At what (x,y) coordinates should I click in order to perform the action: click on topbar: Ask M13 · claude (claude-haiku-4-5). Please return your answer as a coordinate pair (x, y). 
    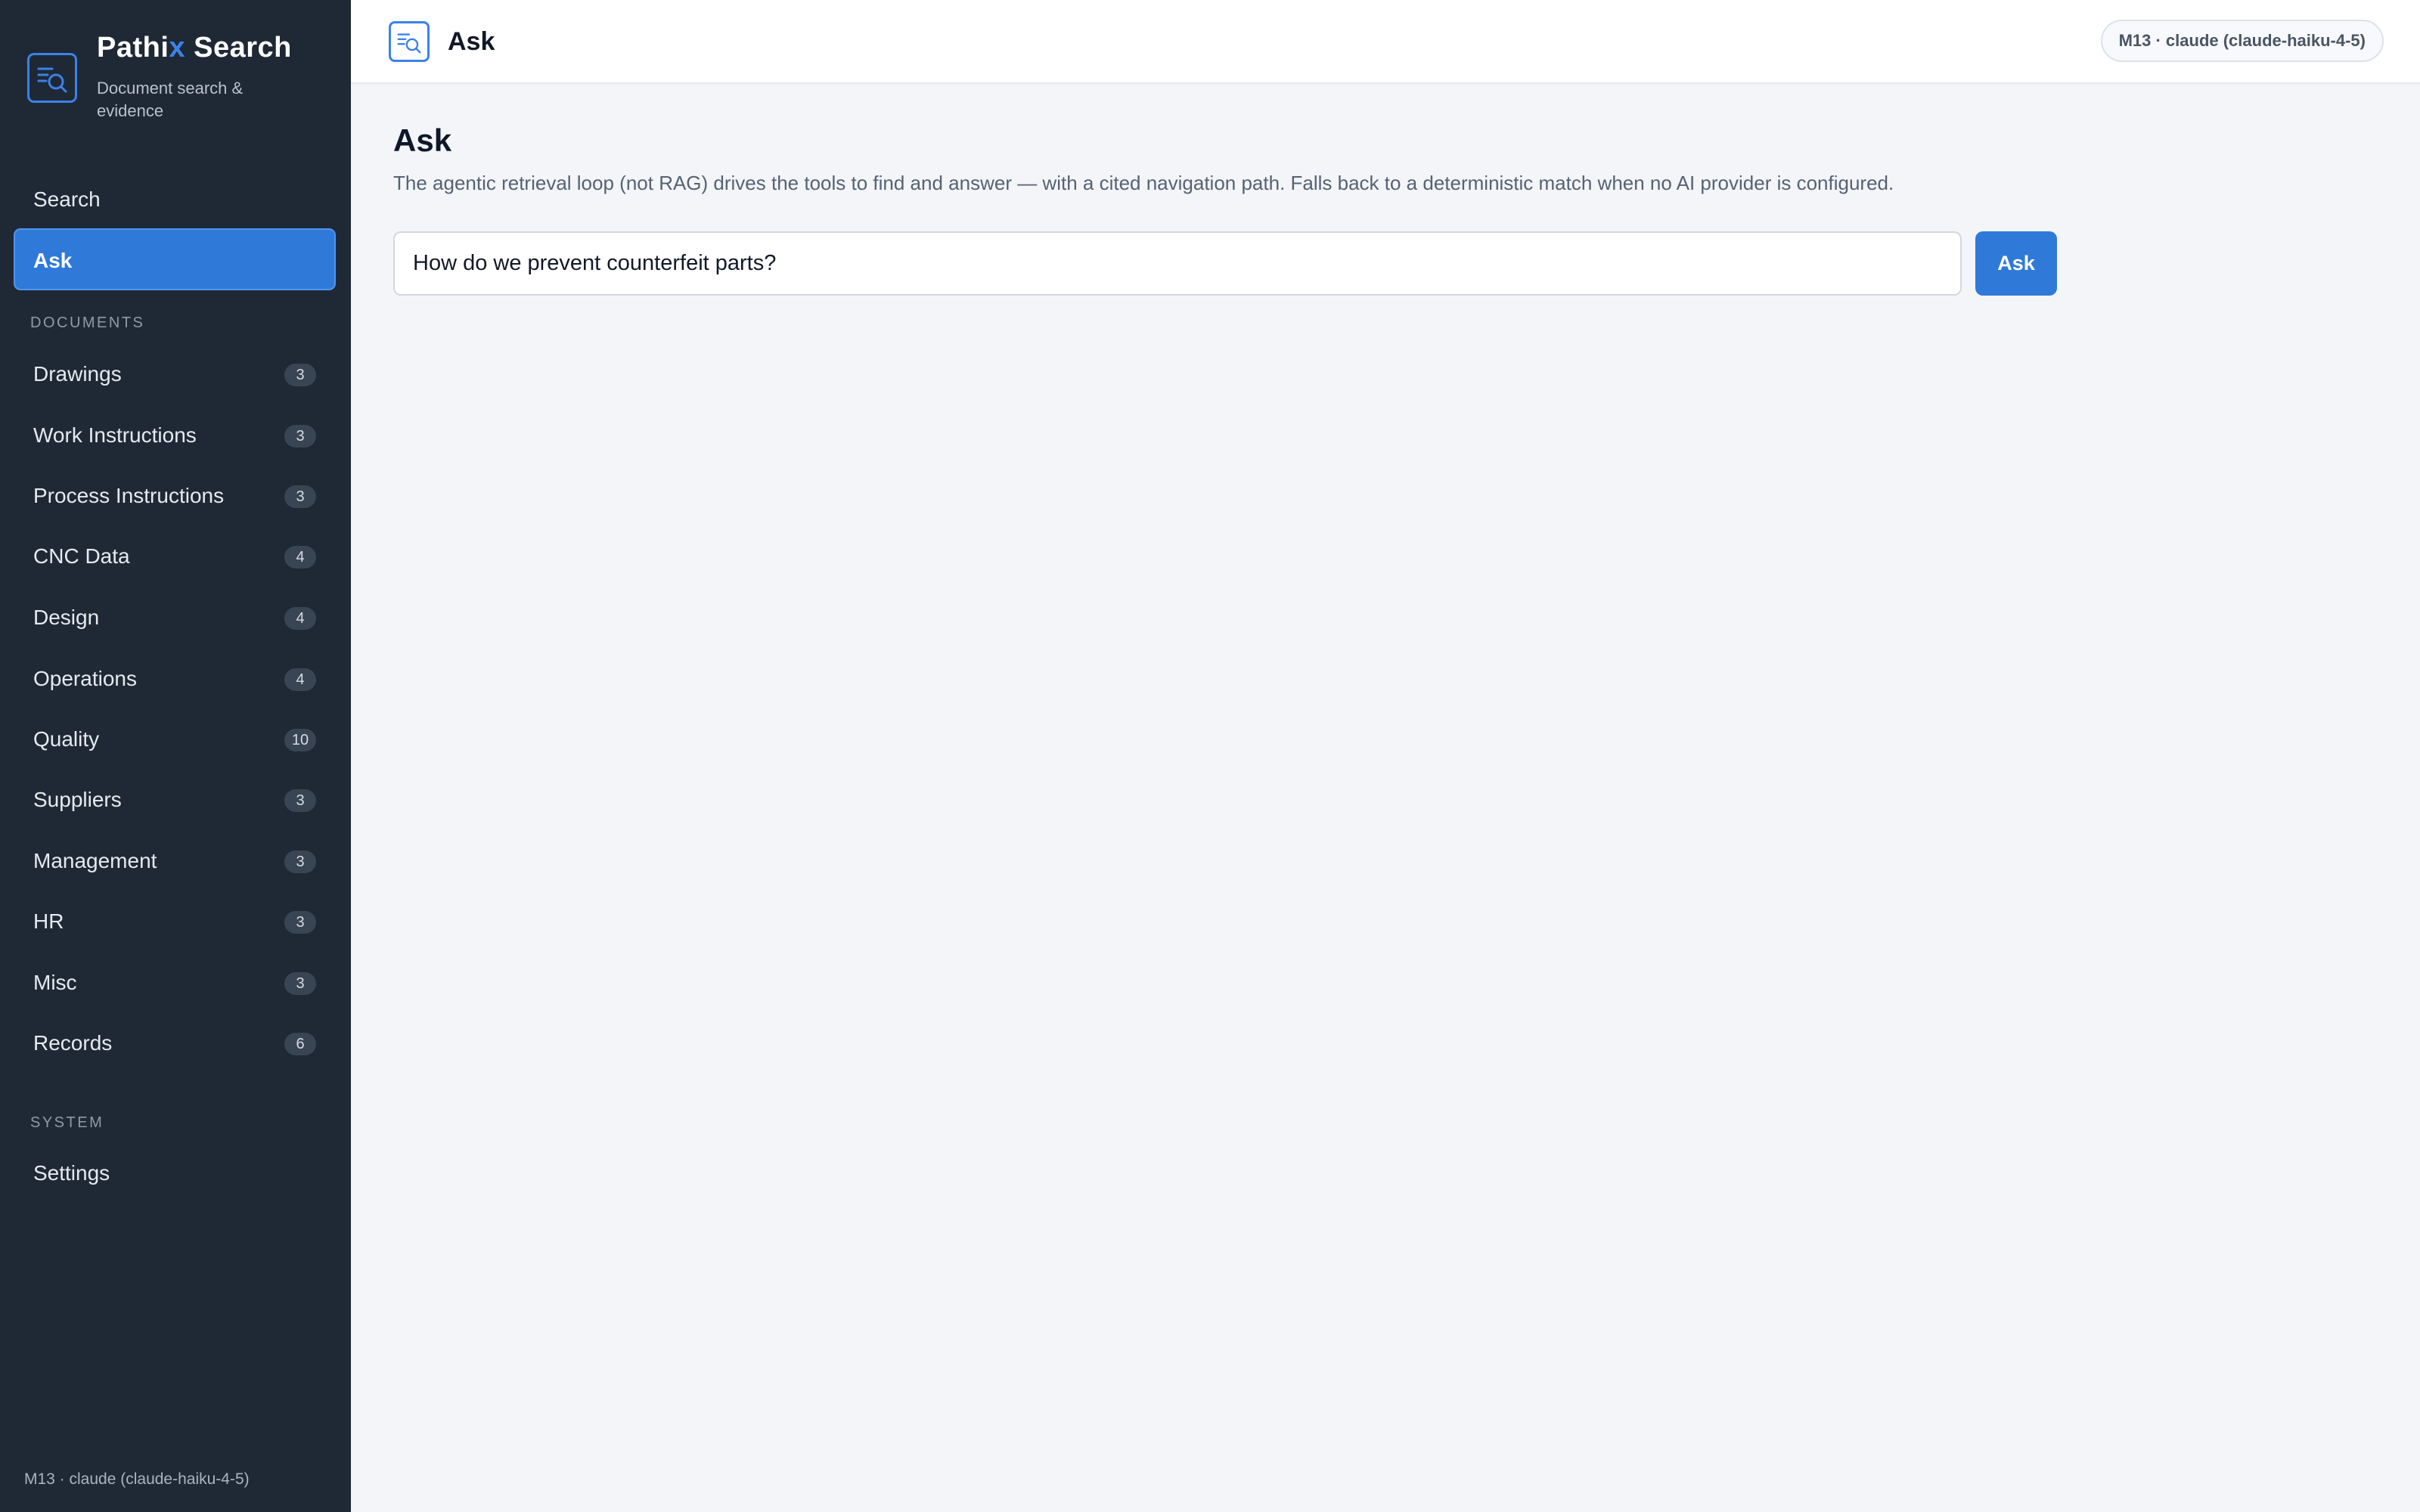
    Looking at the image, I should click on (1385, 42).